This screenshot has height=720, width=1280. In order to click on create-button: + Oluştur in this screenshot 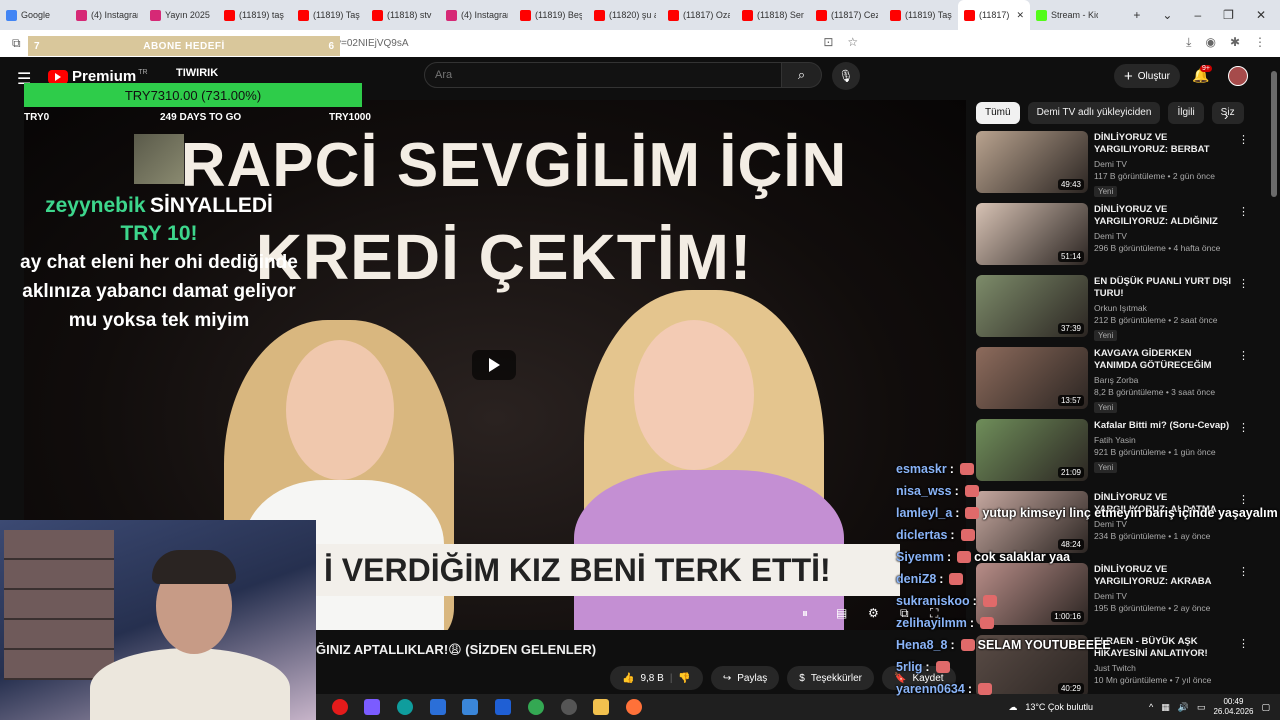, I will do `click(1147, 76)`.